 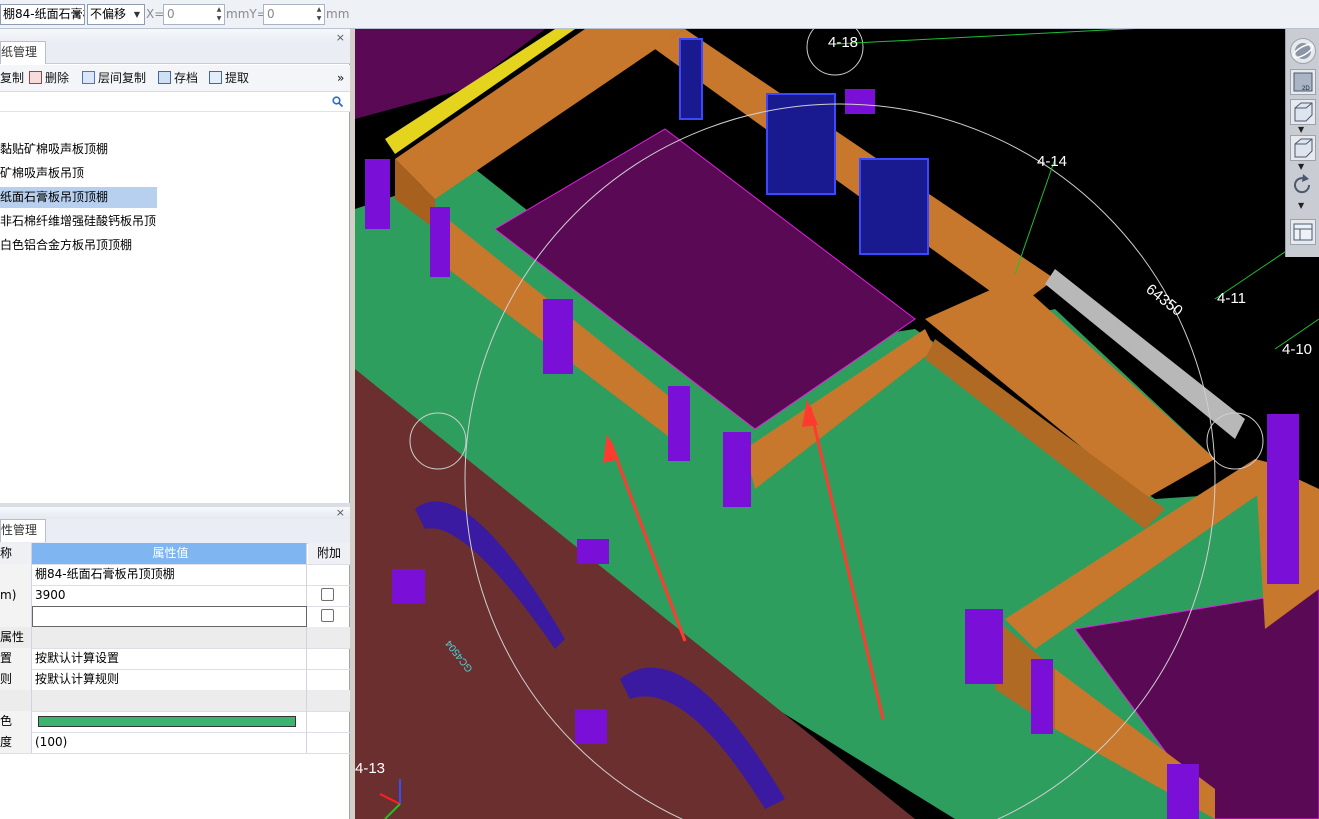 What do you see at coordinates (16, 553) in the screenshot?
I see `header-name: 称` at bounding box center [16, 553].